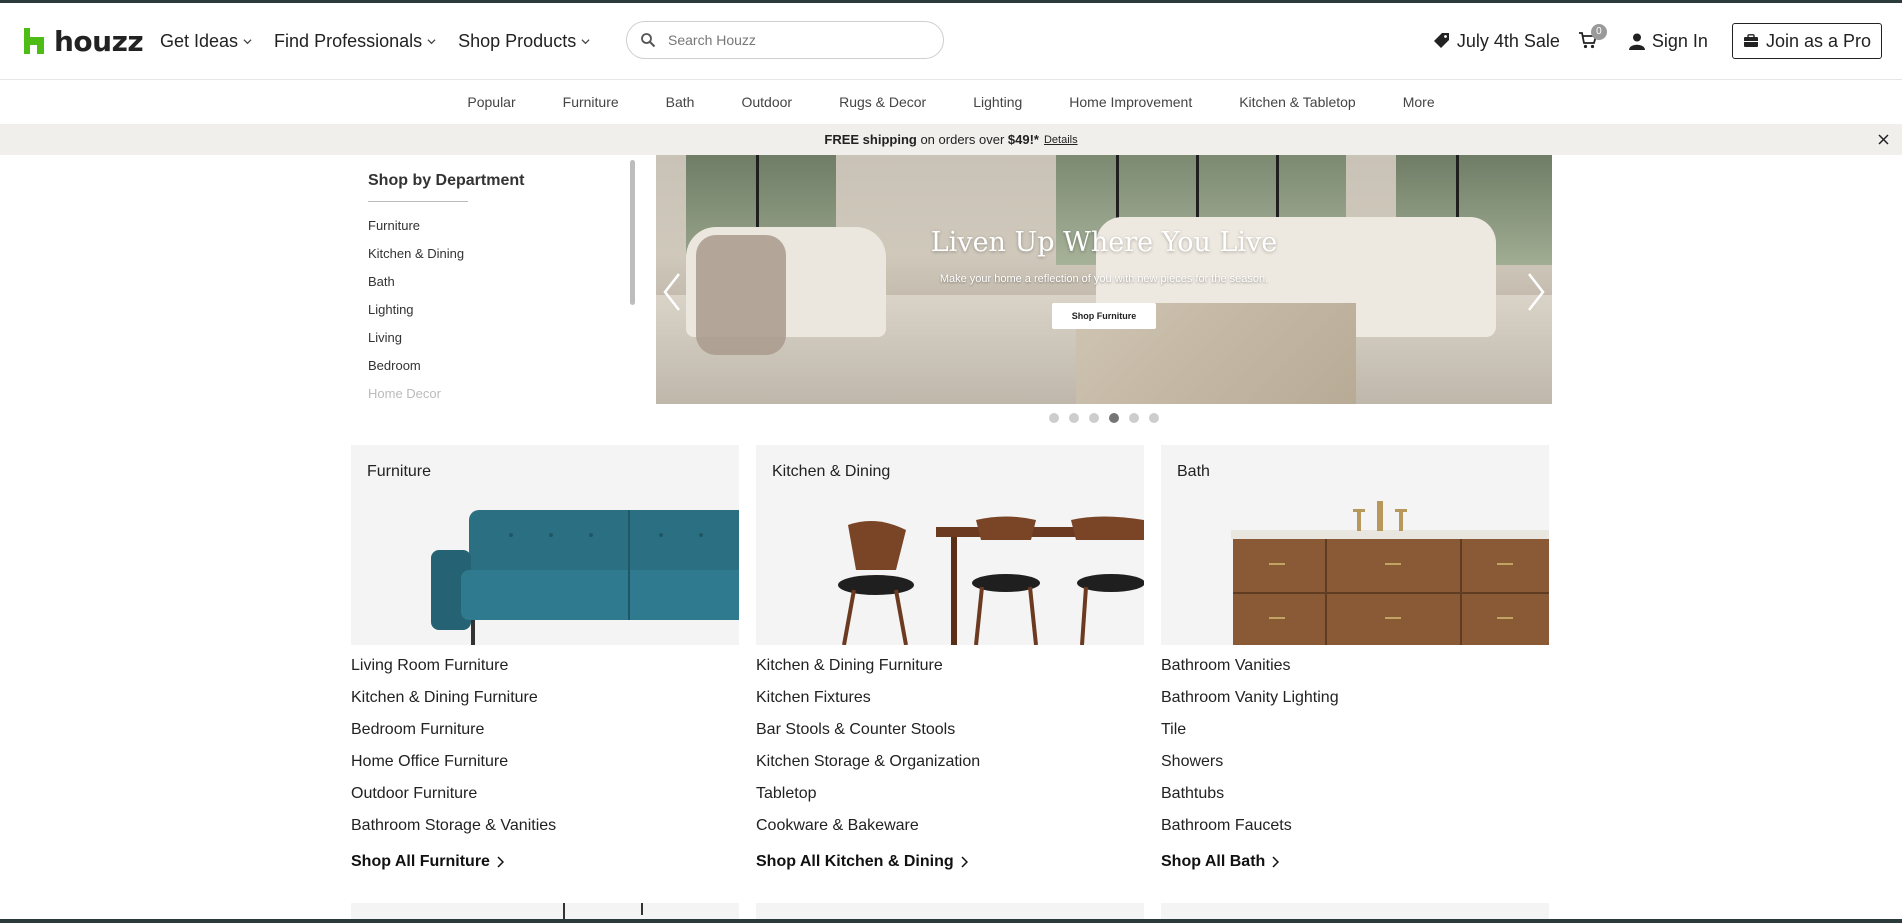  What do you see at coordinates (1061, 140) in the screenshot?
I see `promo-details-link: Details` at bounding box center [1061, 140].